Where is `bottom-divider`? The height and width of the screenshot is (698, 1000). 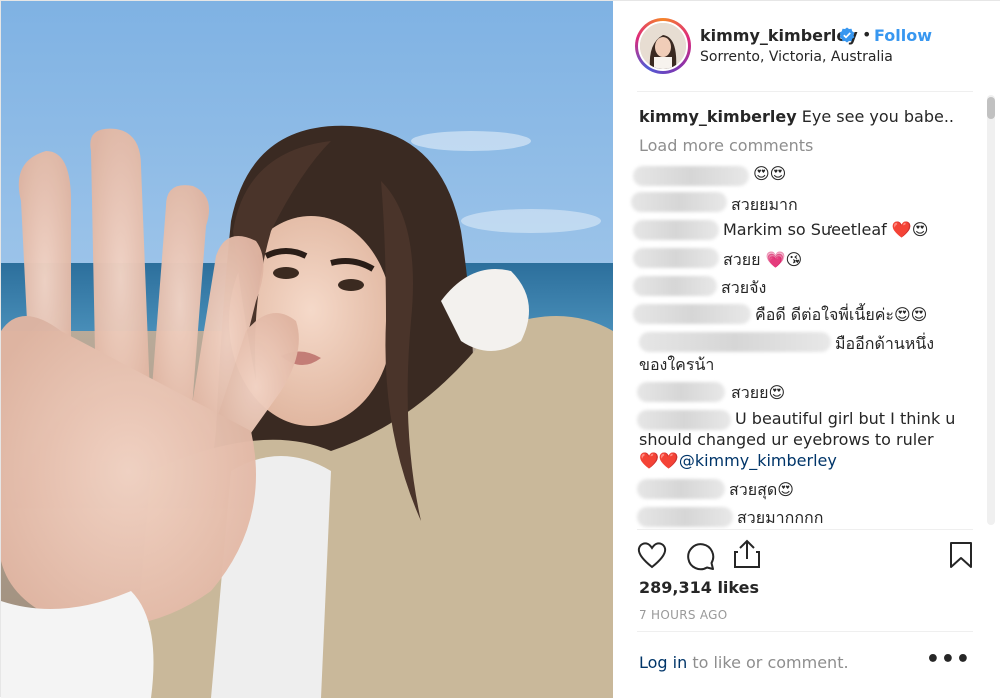 bottom-divider is located at coordinates (805, 631).